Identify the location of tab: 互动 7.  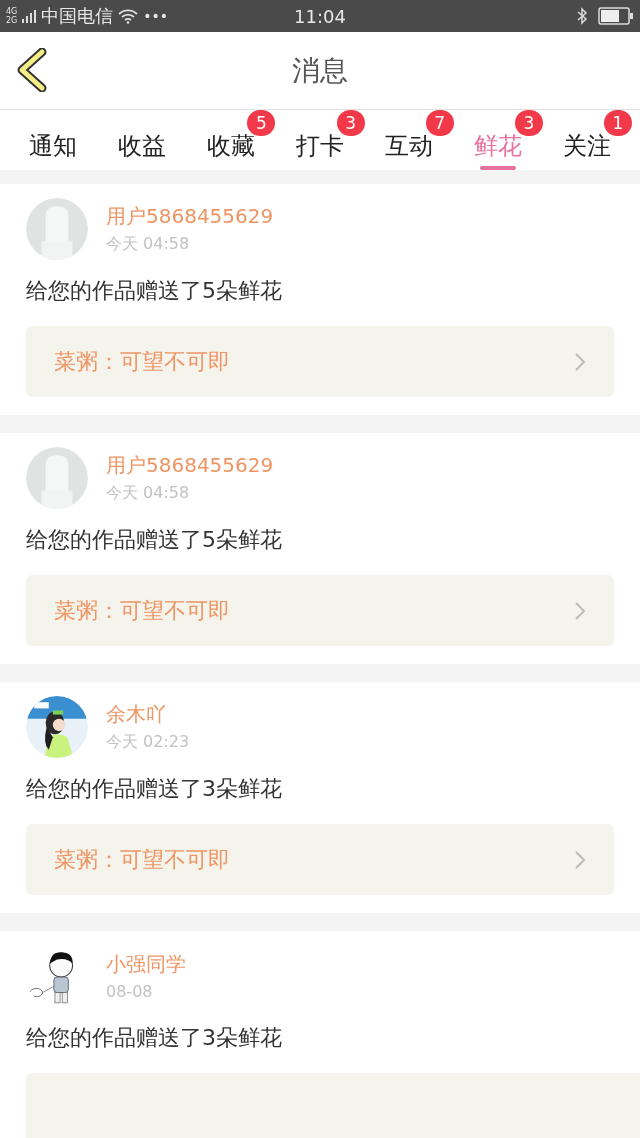
(409, 139).